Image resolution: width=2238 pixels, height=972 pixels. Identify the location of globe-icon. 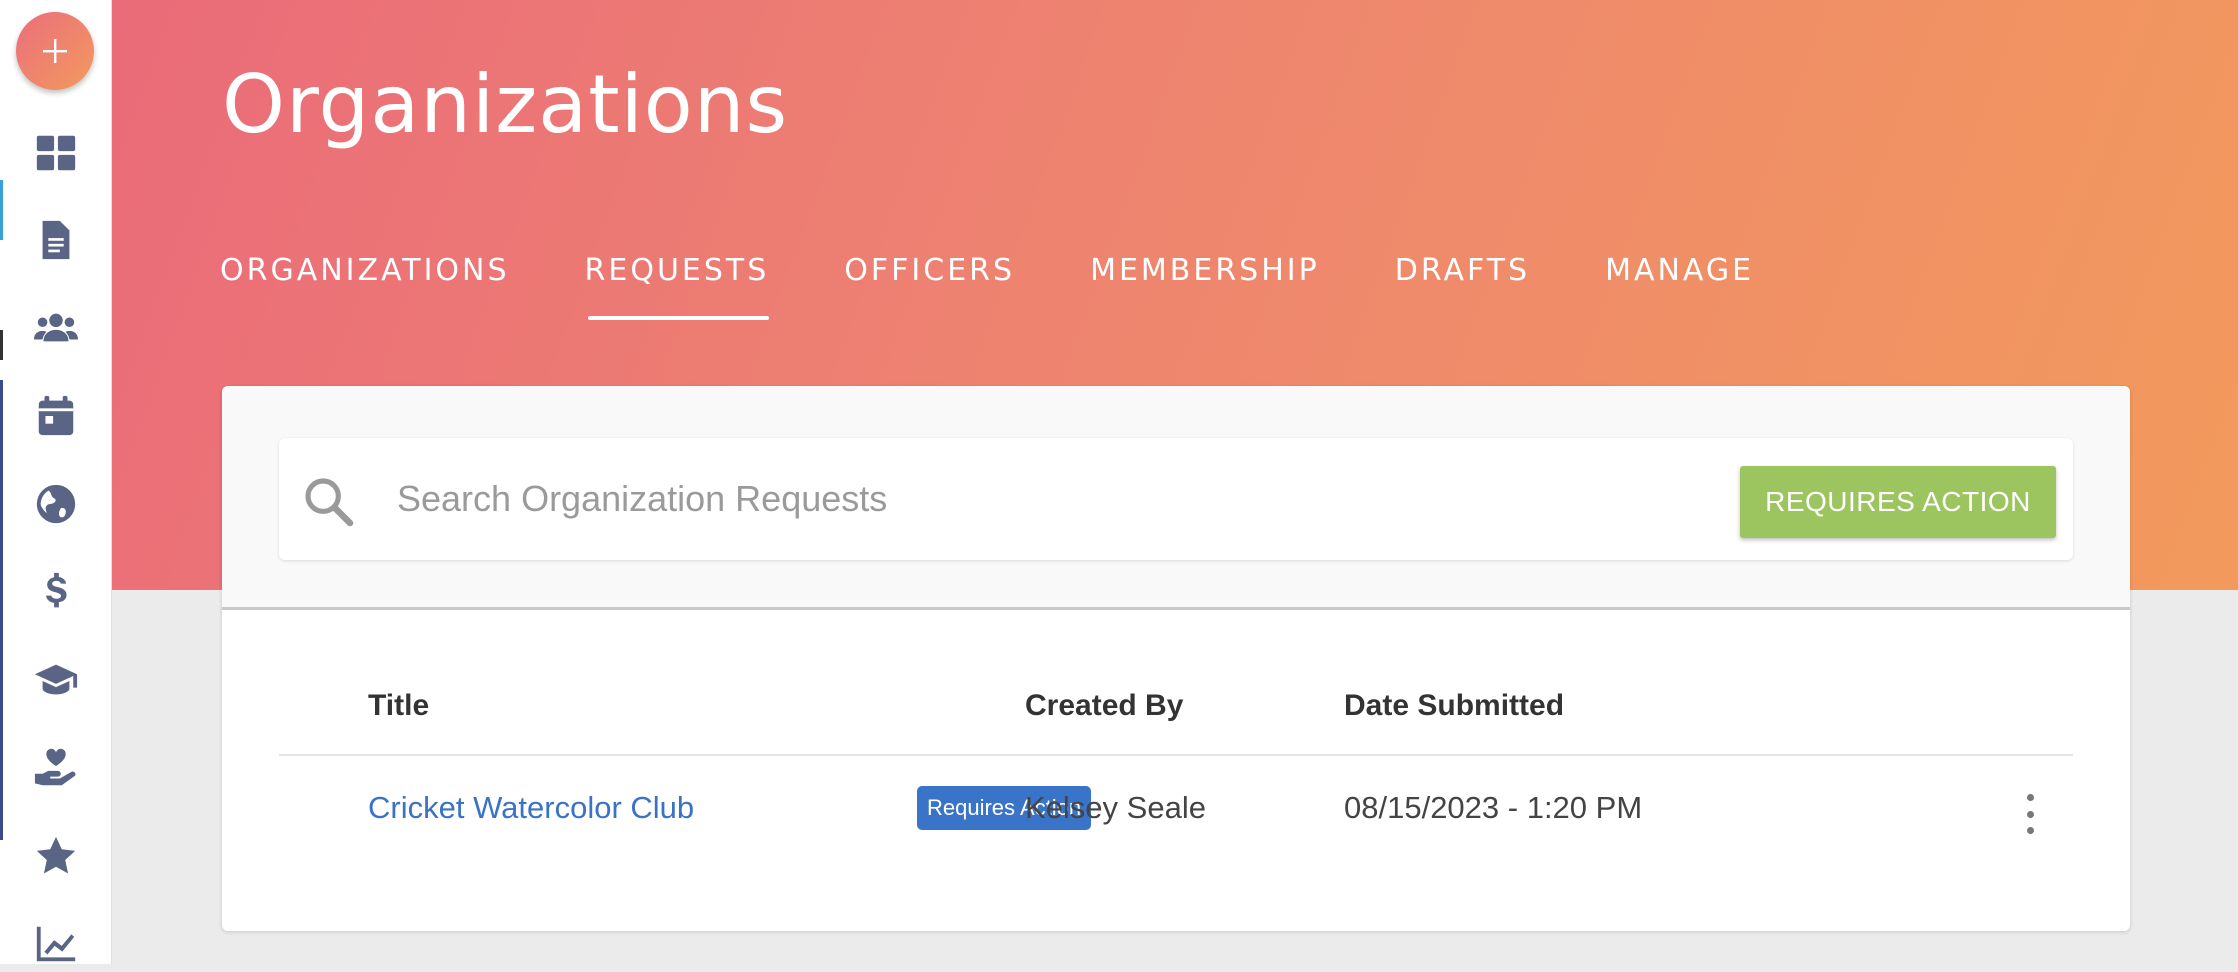
(56, 504).